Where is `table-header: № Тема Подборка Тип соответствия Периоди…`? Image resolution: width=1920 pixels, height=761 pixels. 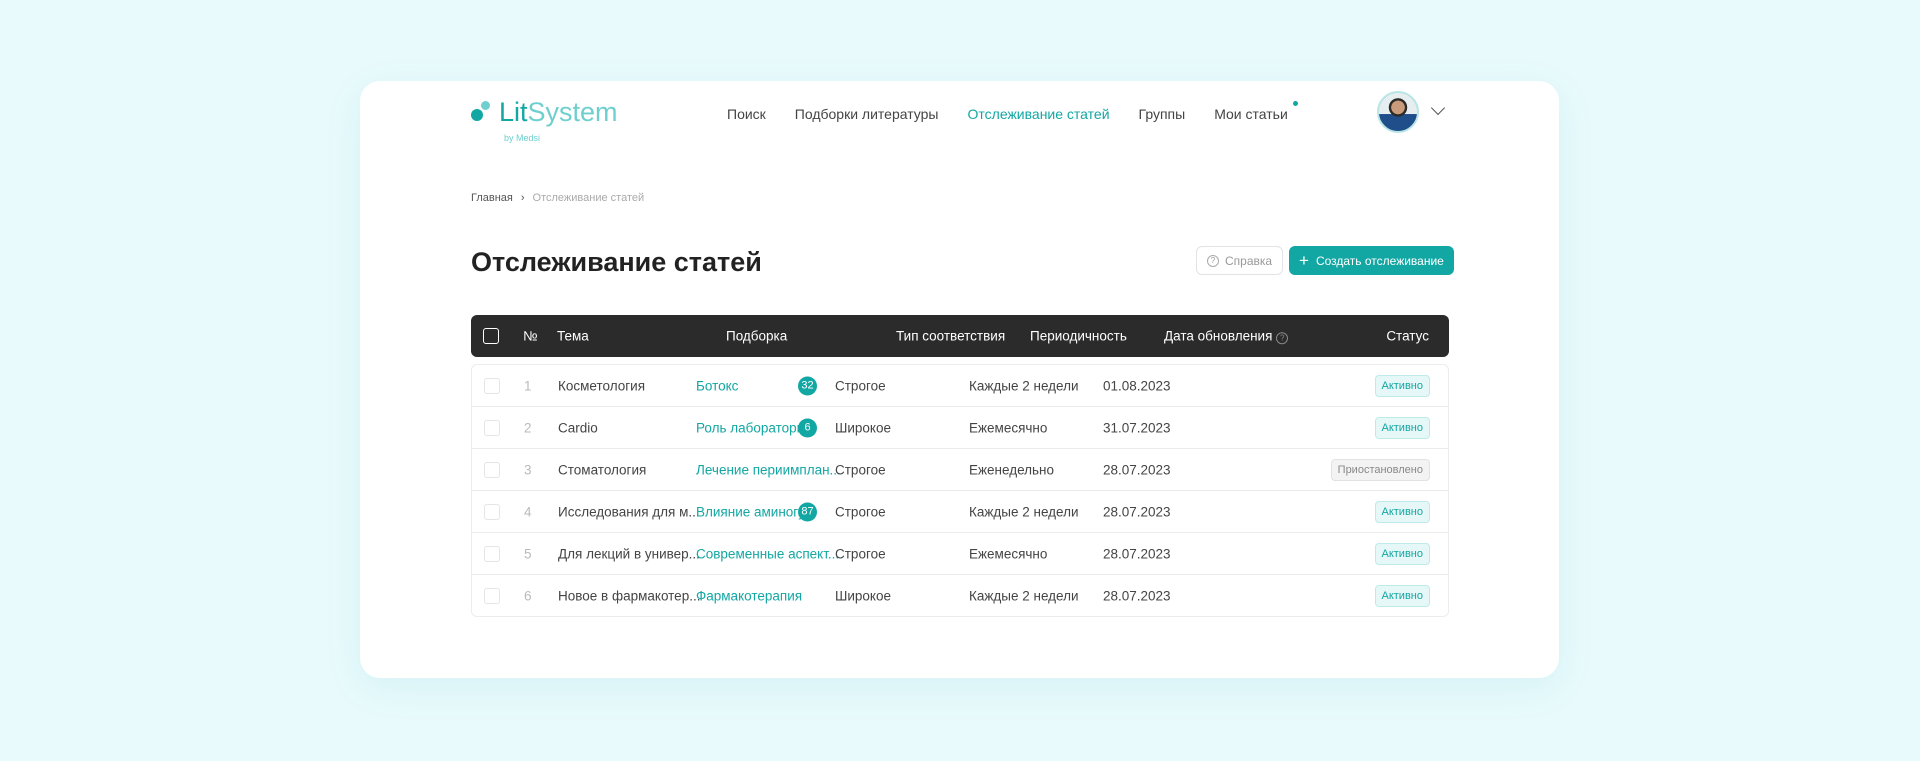 table-header: № Тема Подборка Тип соответствия Периоди… is located at coordinates (960, 336).